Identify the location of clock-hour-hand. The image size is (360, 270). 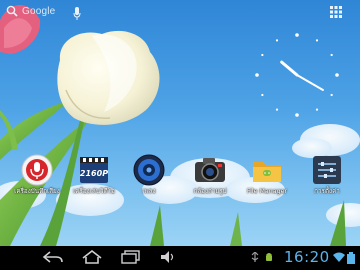
(289, 68).